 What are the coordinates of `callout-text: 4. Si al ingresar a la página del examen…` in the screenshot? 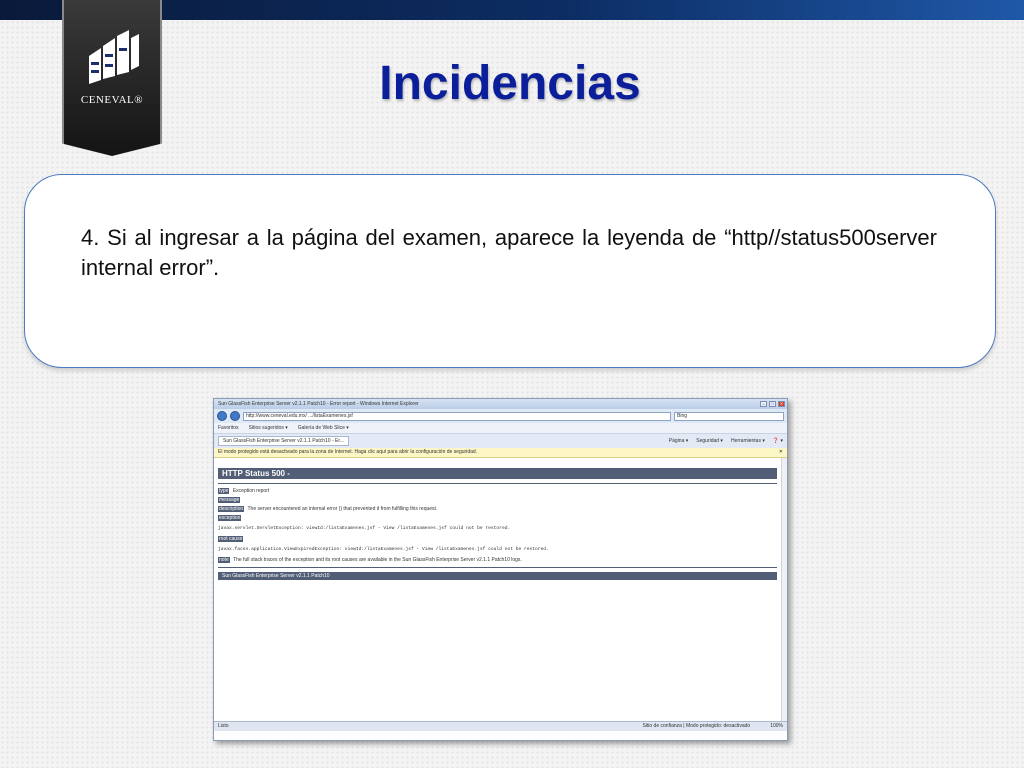 It's located at (509, 252).